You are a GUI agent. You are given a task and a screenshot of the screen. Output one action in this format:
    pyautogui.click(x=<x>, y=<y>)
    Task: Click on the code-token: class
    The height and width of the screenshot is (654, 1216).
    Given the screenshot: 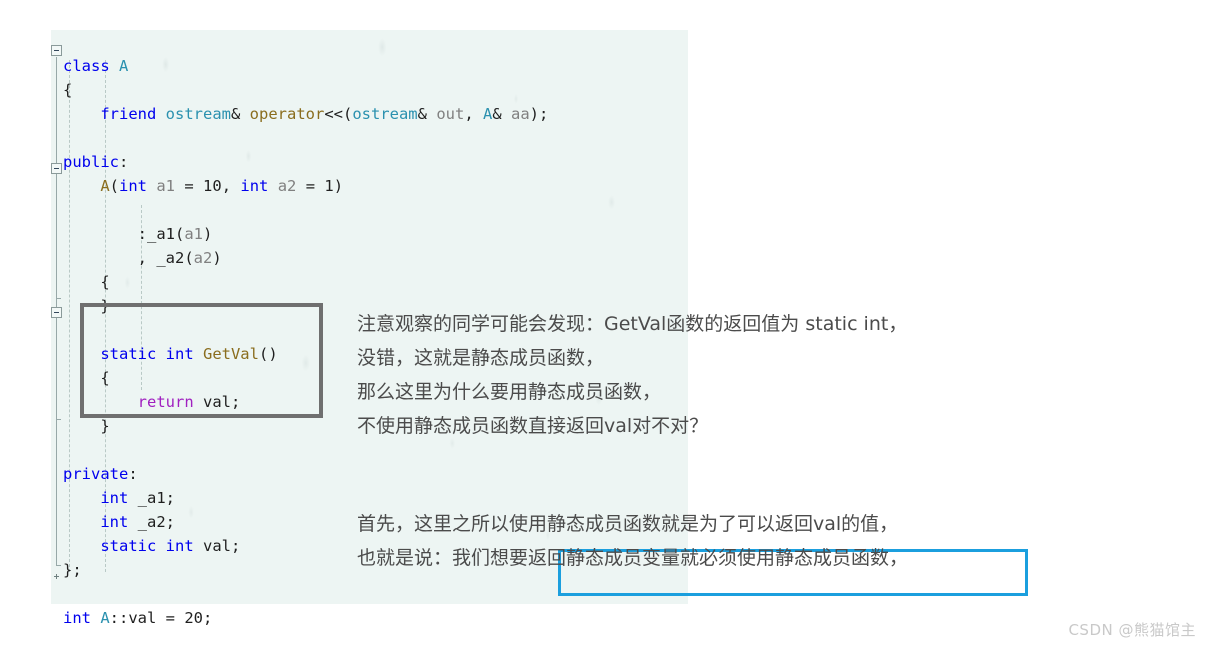 What is the action you would take?
    pyautogui.click(x=91, y=65)
    